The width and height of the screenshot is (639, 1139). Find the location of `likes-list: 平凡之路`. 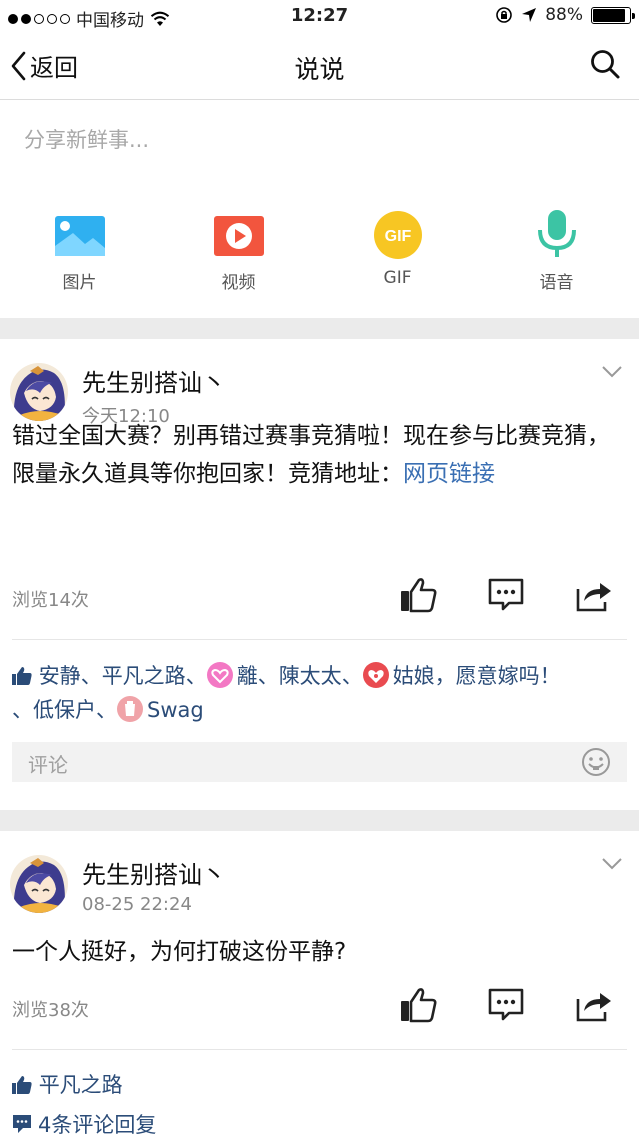

likes-list: 平凡之路 is located at coordinates (320, 1085).